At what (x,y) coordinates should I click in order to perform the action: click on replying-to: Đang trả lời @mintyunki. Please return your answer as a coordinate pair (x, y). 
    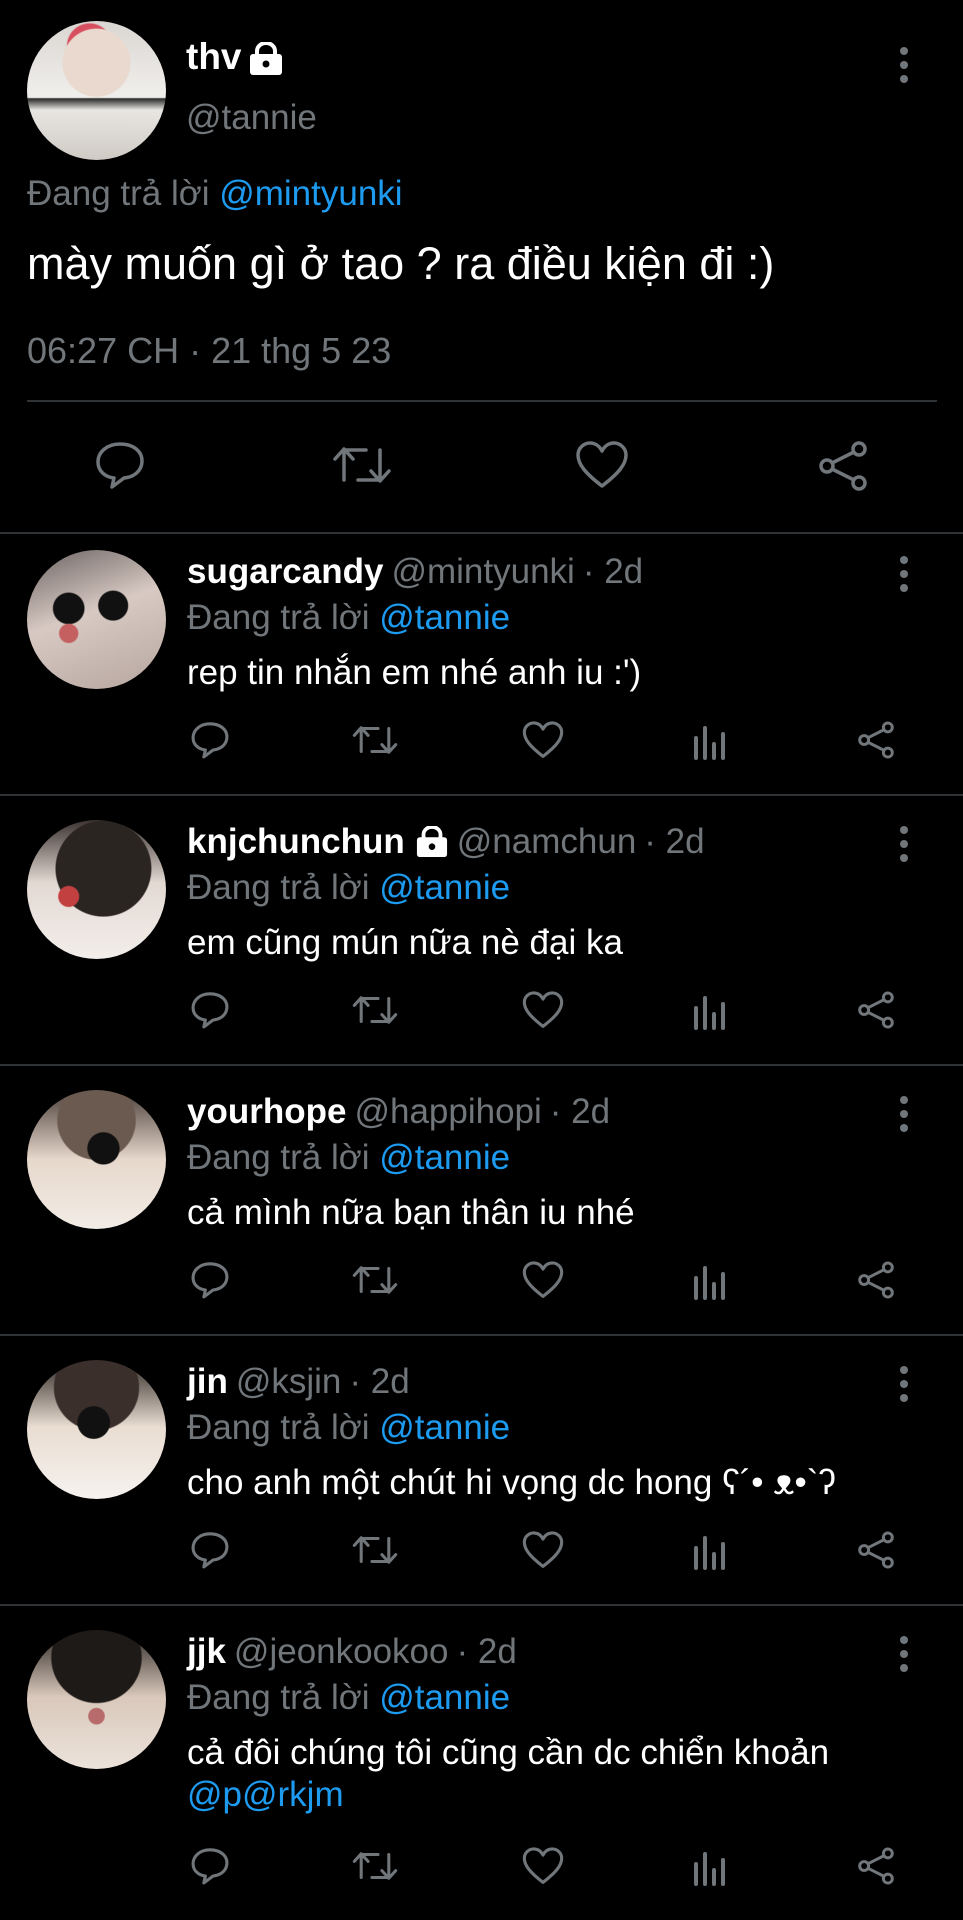
    Looking at the image, I should click on (215, 194).